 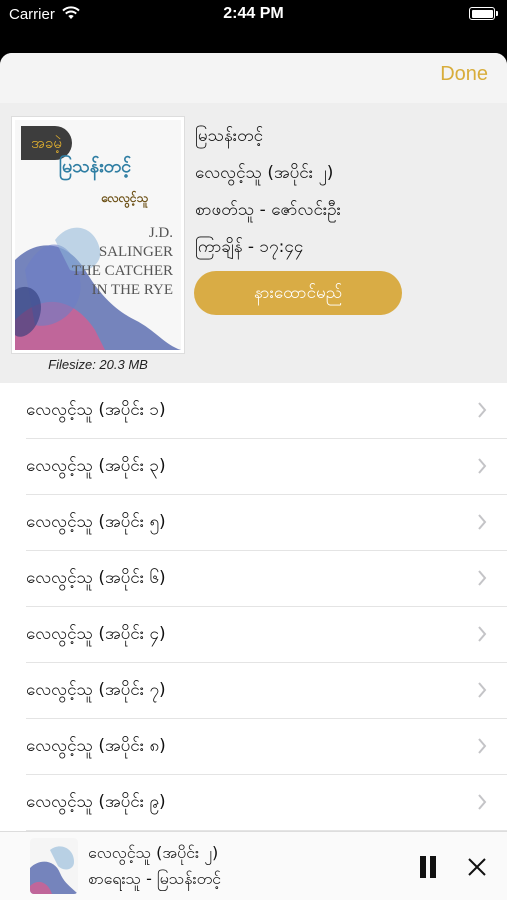 I want to click on list-item: လေလွင့်သူ (အပိုင်း ၁), so click(x=266, y=411).